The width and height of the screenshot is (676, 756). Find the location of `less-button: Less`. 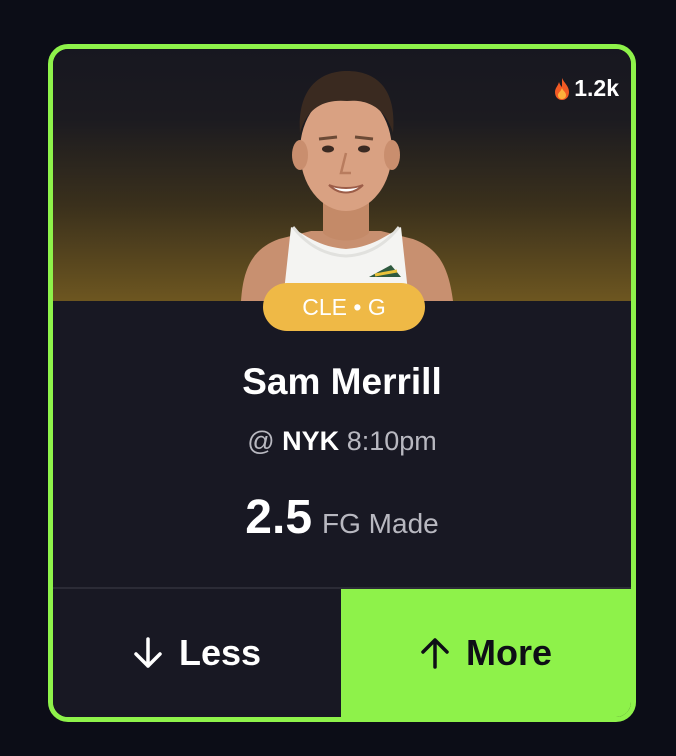

less-button: Less is located at coordinates (197, 653).